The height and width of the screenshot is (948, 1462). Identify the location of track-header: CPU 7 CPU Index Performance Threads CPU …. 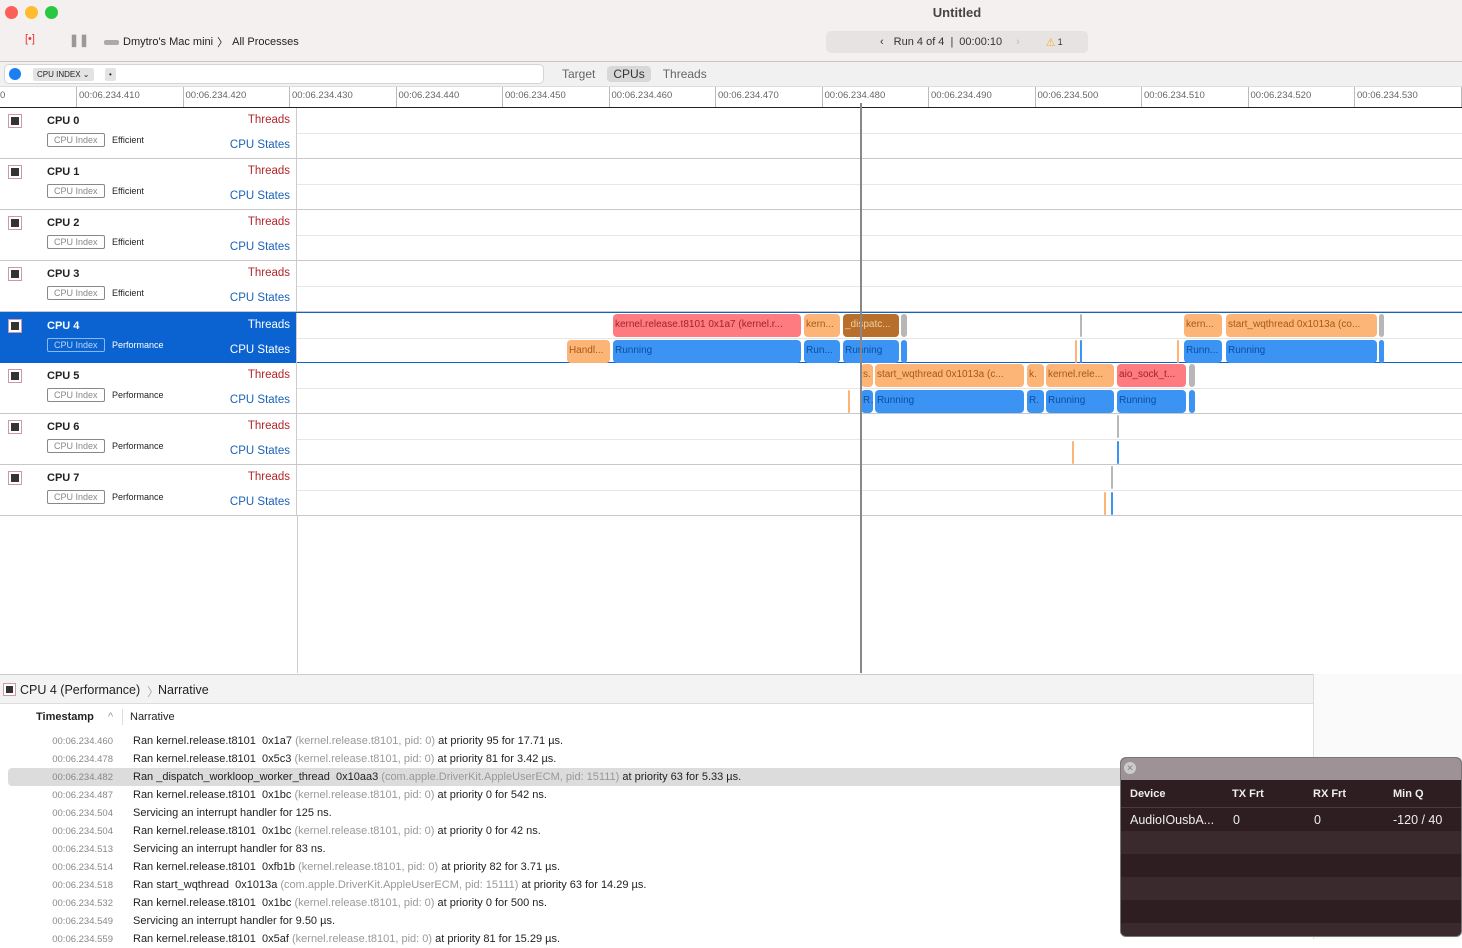
(148, 490).